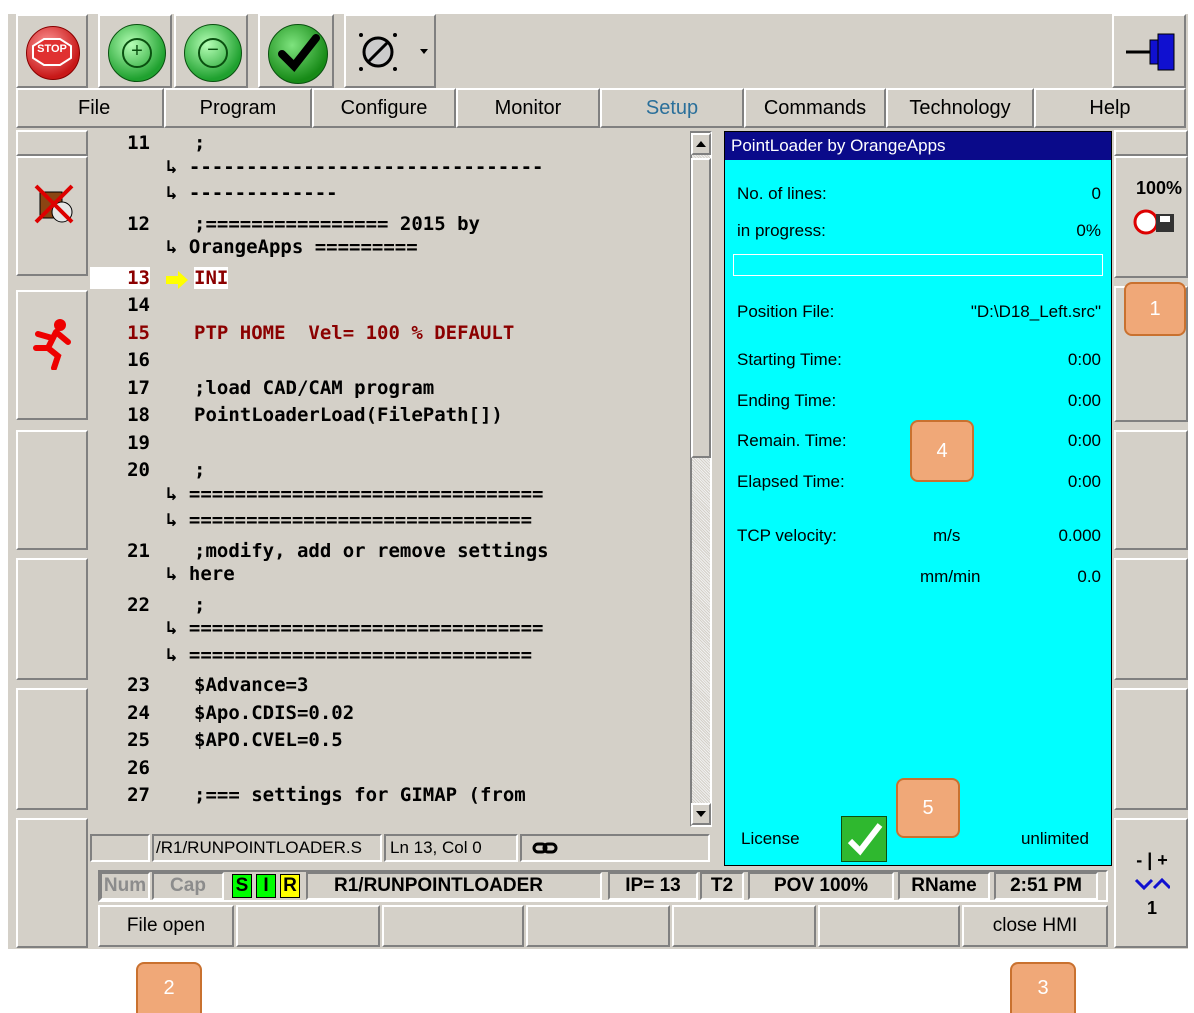 This screenshot has height=1013, width=1194. What do you see at coordinates (1158, 188) in the screenshot?
I see `override-value: 100%` at bounding box center [1158, 188].